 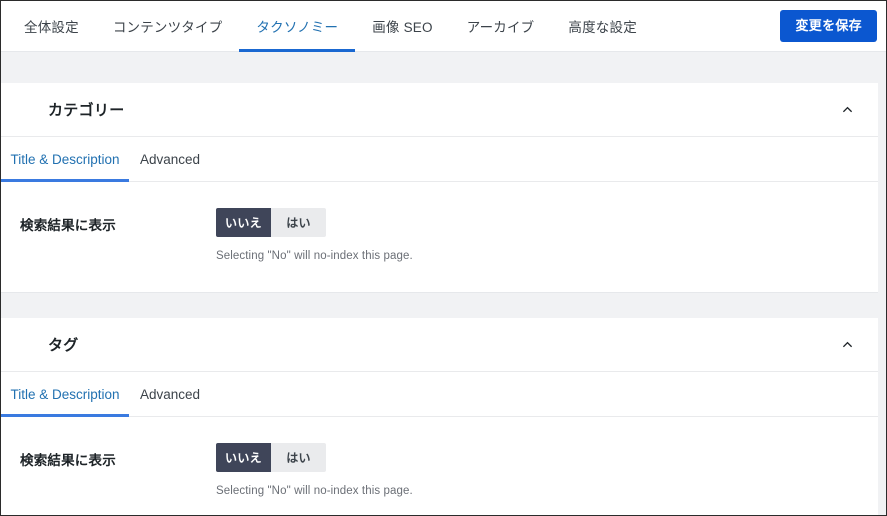 I want to click on tab-taxonomies: タクソノミー, so click(x=297, y=26).